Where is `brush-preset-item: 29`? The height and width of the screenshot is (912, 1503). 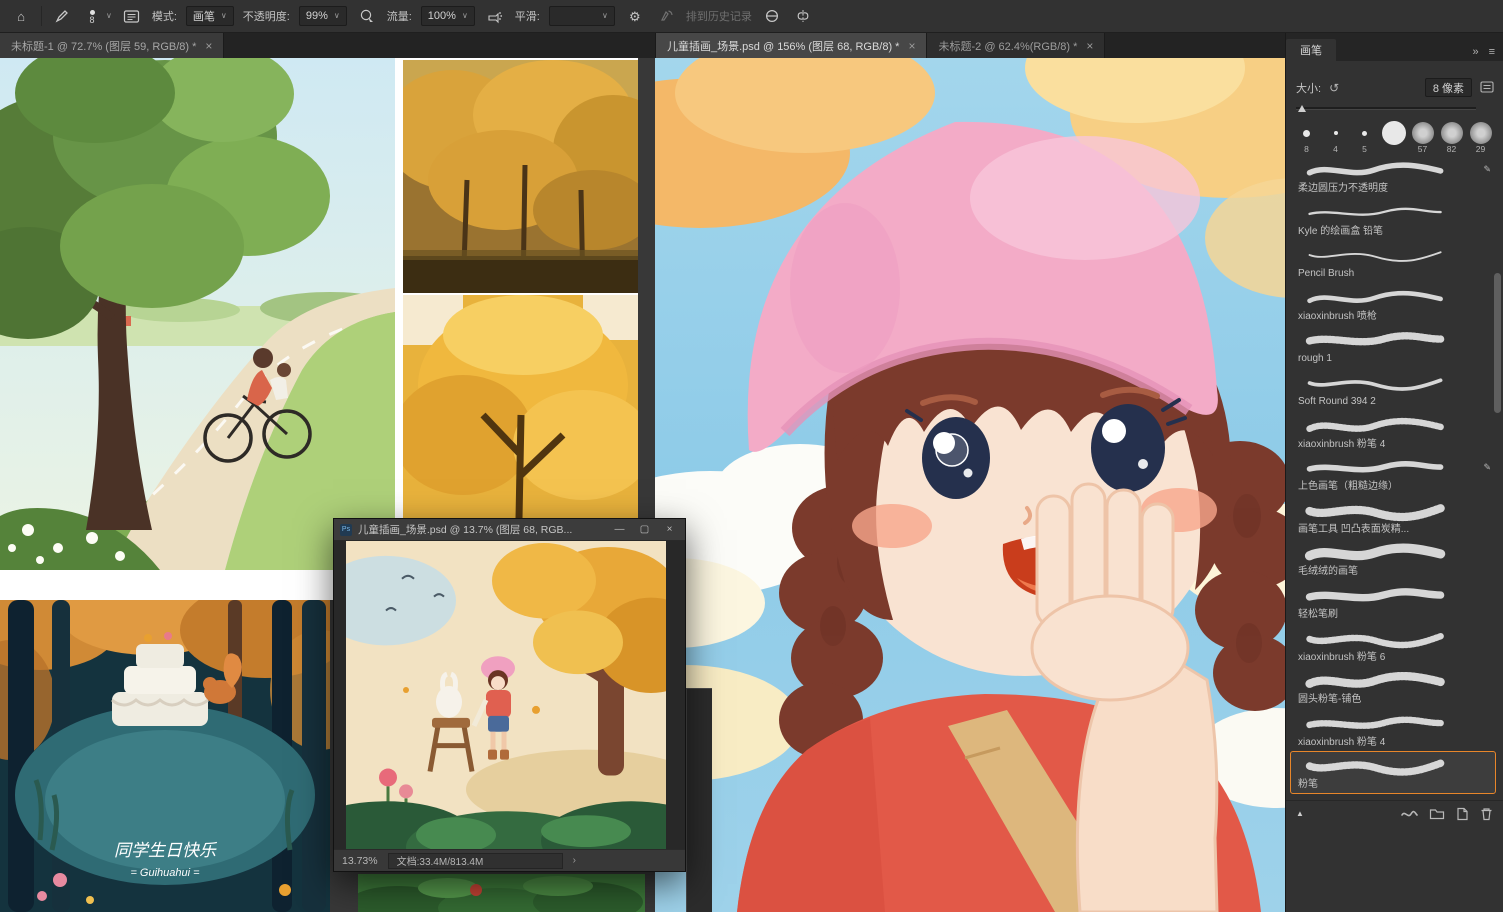 brush-preset-item: 29 is located at coordinates (1480, 137).